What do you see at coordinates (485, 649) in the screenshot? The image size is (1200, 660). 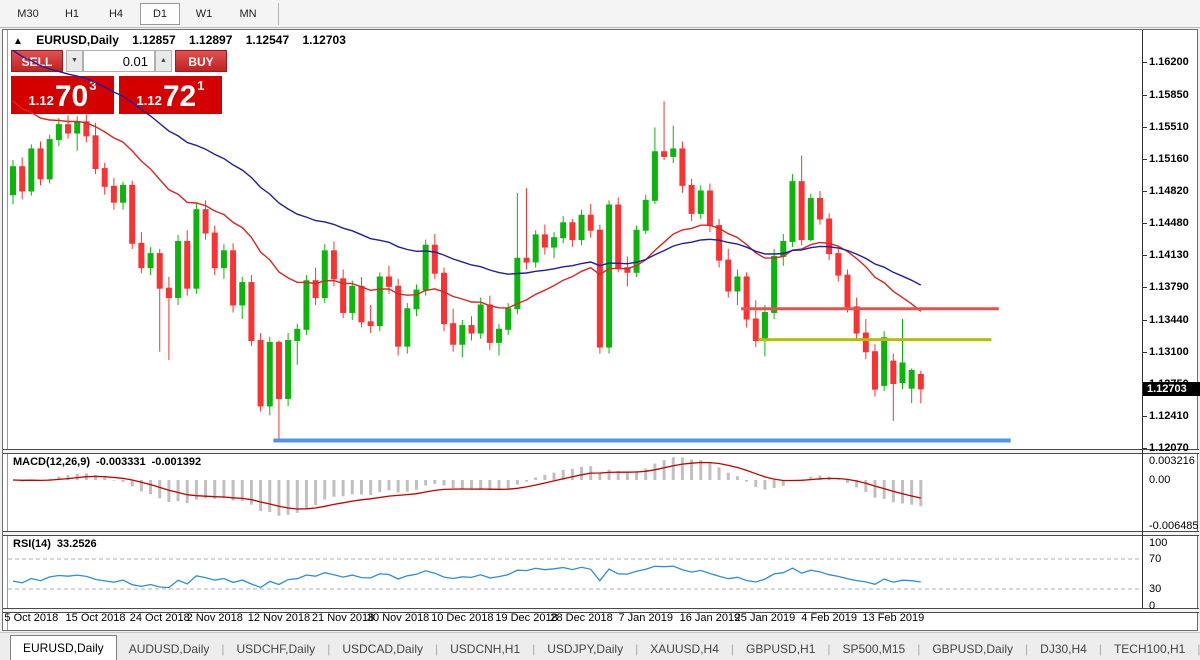 I see `tab-usdcnh-h1: USDCNH,H1` at bounding box center [485, 649].